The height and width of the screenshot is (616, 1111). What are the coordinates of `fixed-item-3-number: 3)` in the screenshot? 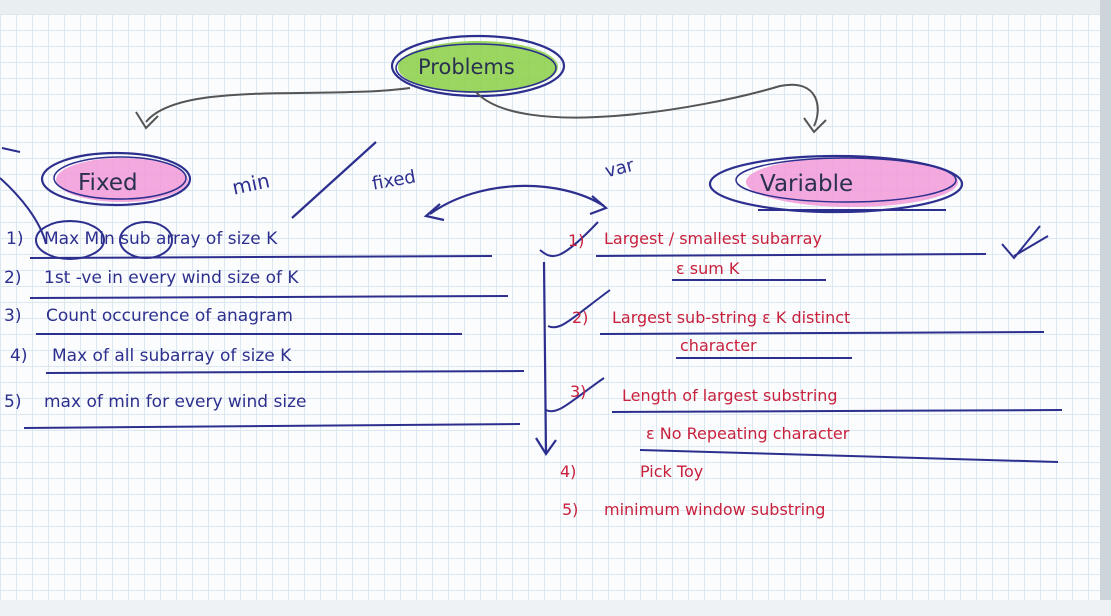 It's located at (13, 316).